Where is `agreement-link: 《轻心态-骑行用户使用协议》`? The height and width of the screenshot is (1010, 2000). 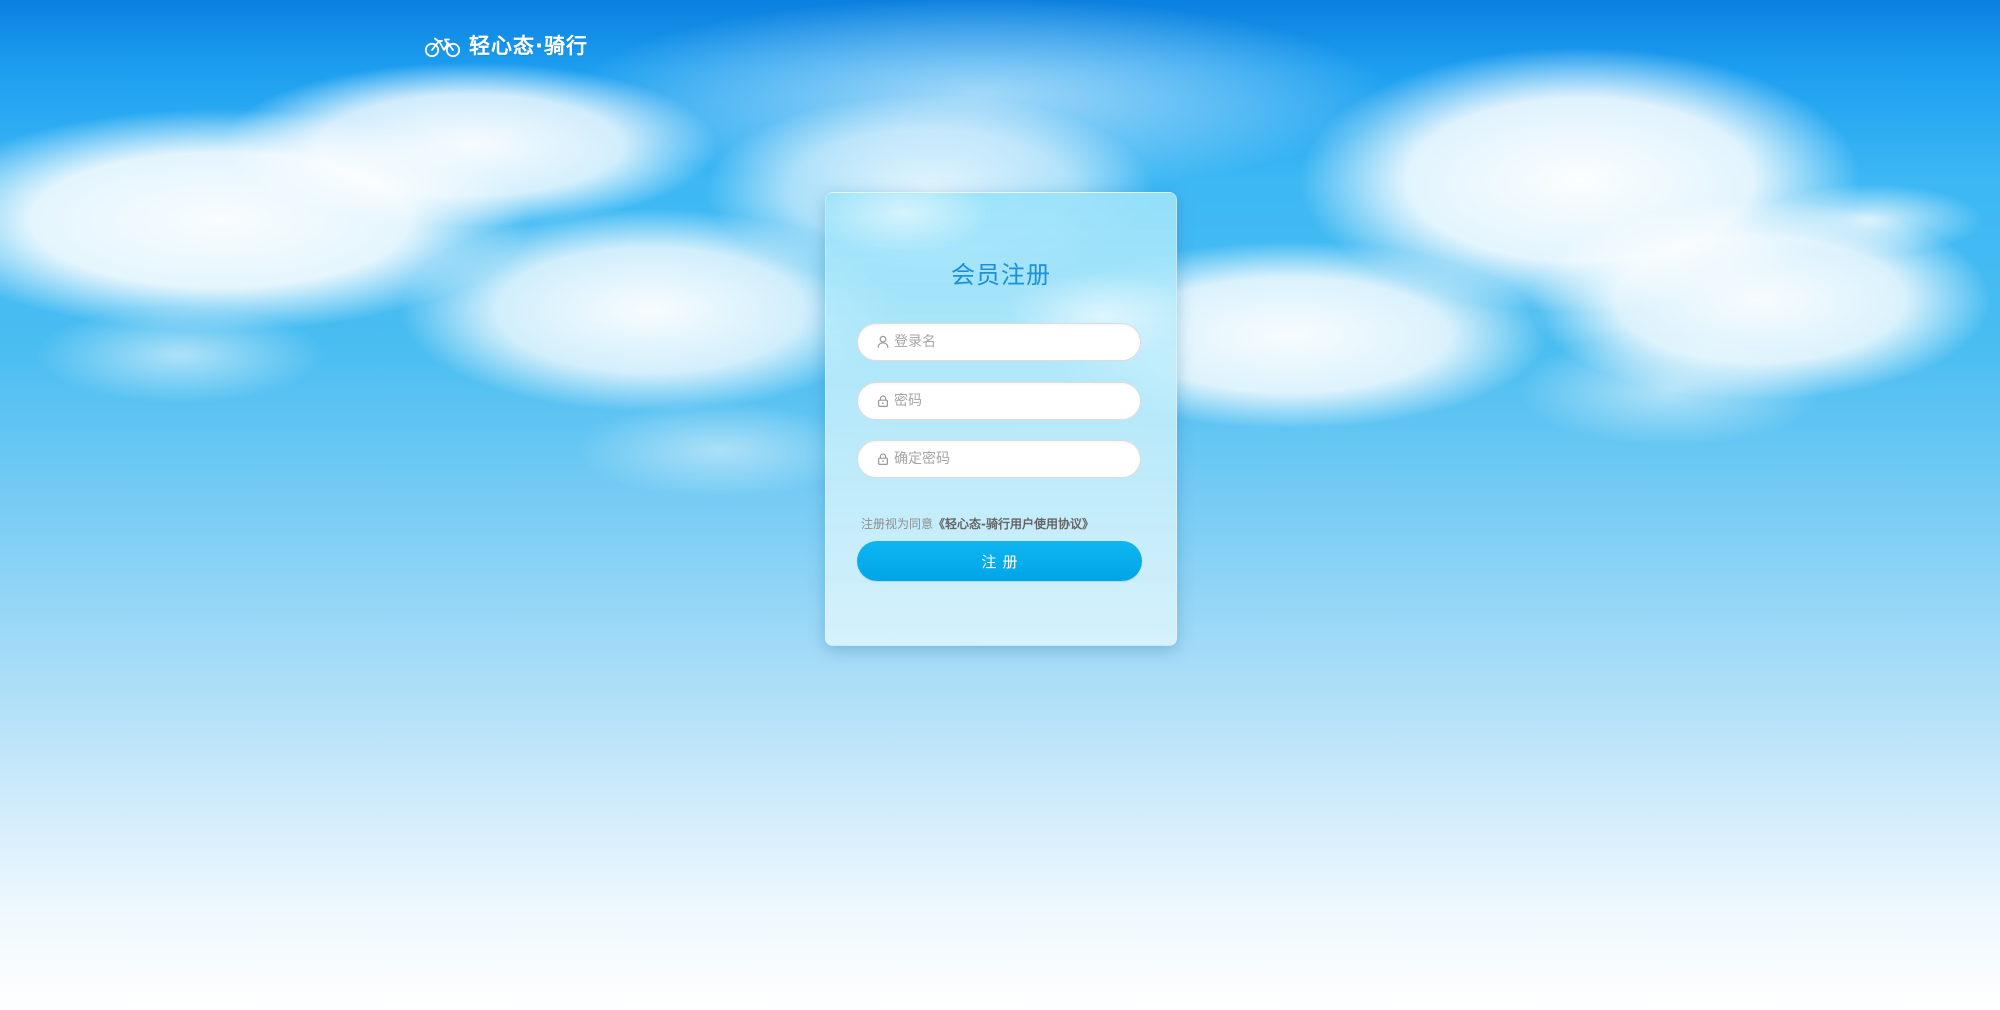
agreement-link: 《轻心态-骑行用户使用协议》 is located at coordinates (1013, 524).